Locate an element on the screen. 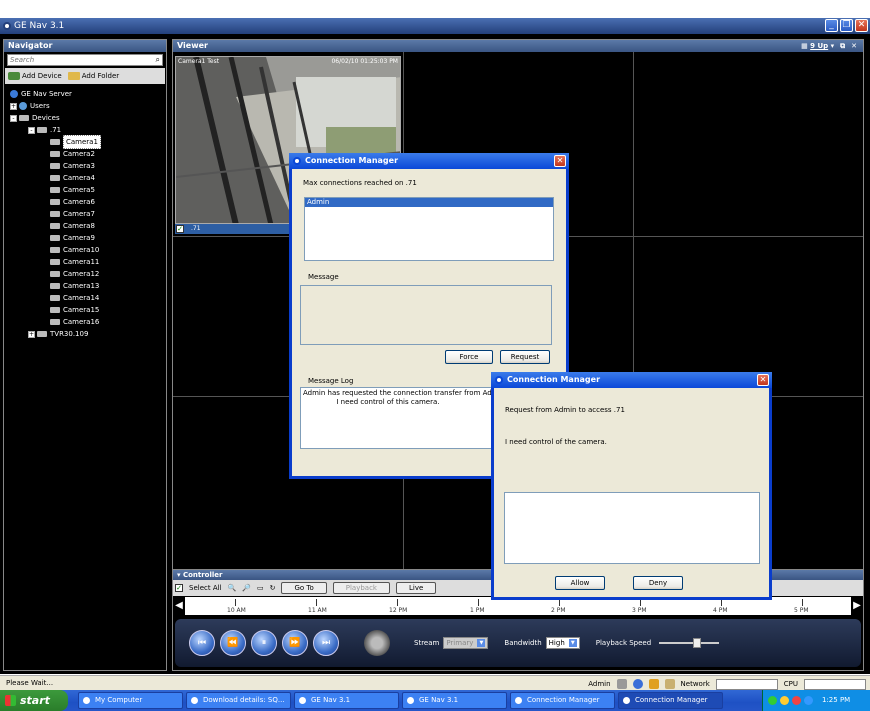  message-input is located at coordinates (426, 315).